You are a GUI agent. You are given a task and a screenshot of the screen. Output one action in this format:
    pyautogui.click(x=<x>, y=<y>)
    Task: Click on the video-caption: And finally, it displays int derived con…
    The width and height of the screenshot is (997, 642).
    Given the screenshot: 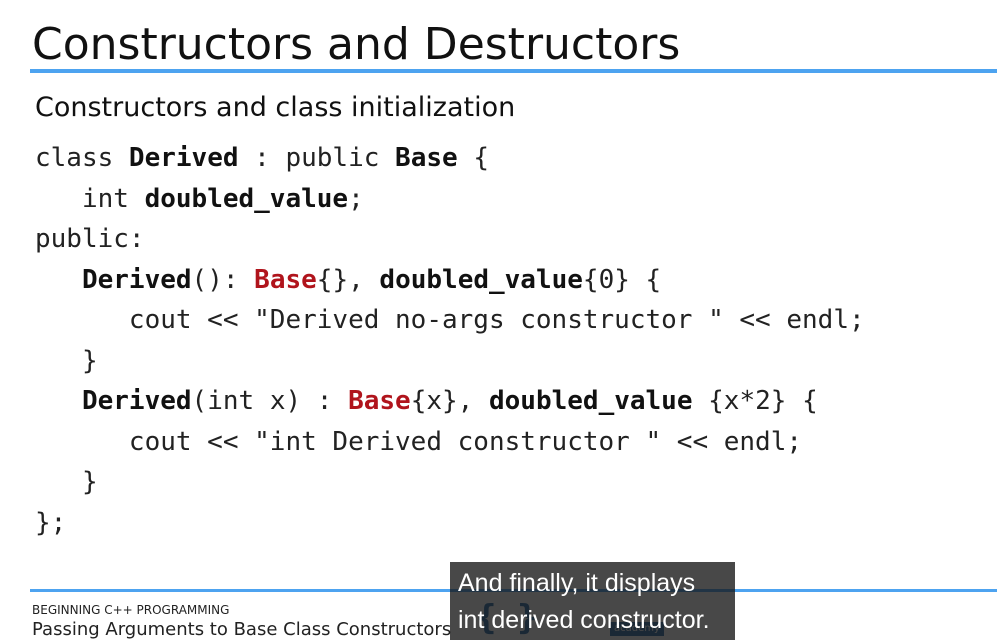 What is the action you would take?
    pyautogui.click(x=592, y=601)
    